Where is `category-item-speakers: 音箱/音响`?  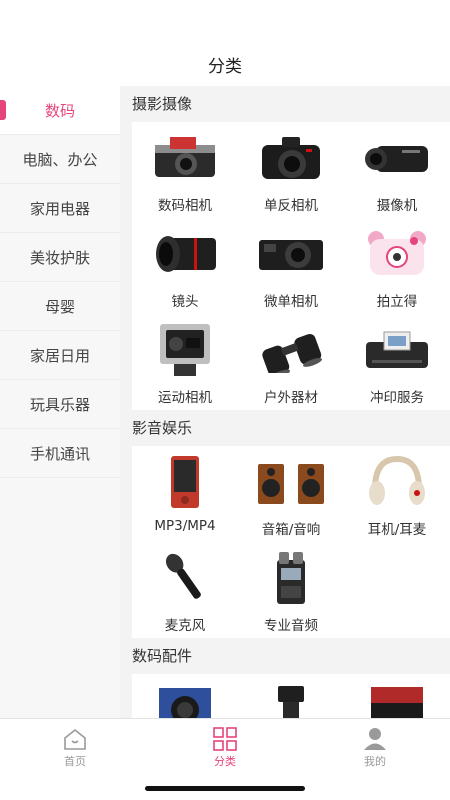
category-item-speakers: 音箱/音响 is located at coordinates (291, 494).